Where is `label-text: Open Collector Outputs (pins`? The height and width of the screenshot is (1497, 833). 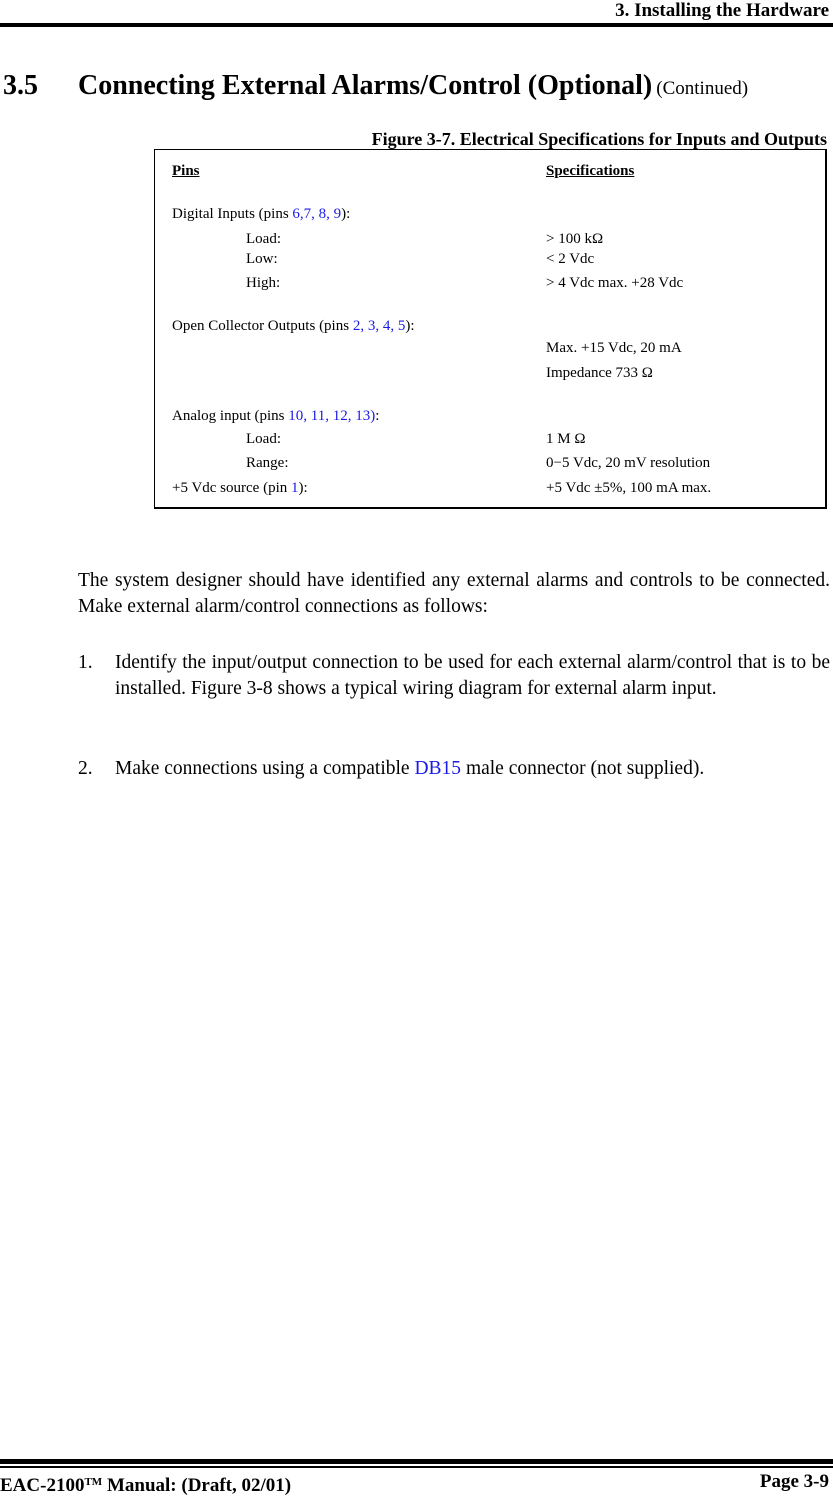
label-text: Open Collector Outputs (pins is located at coordinates (262, 326).